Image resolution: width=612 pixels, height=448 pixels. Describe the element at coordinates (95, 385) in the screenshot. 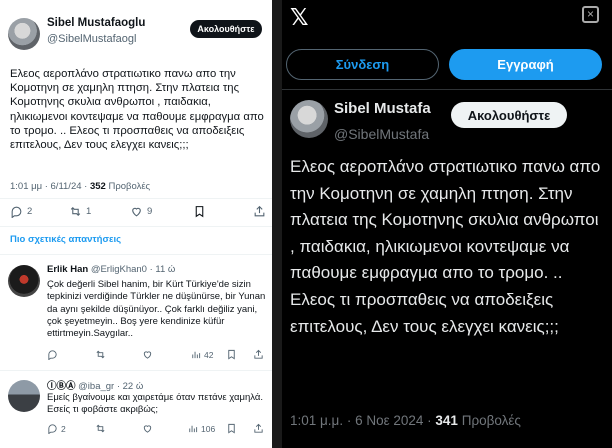

I see `reply-author: ⒾⒷⒶ @iba_gr · 22 ώ` at that location.